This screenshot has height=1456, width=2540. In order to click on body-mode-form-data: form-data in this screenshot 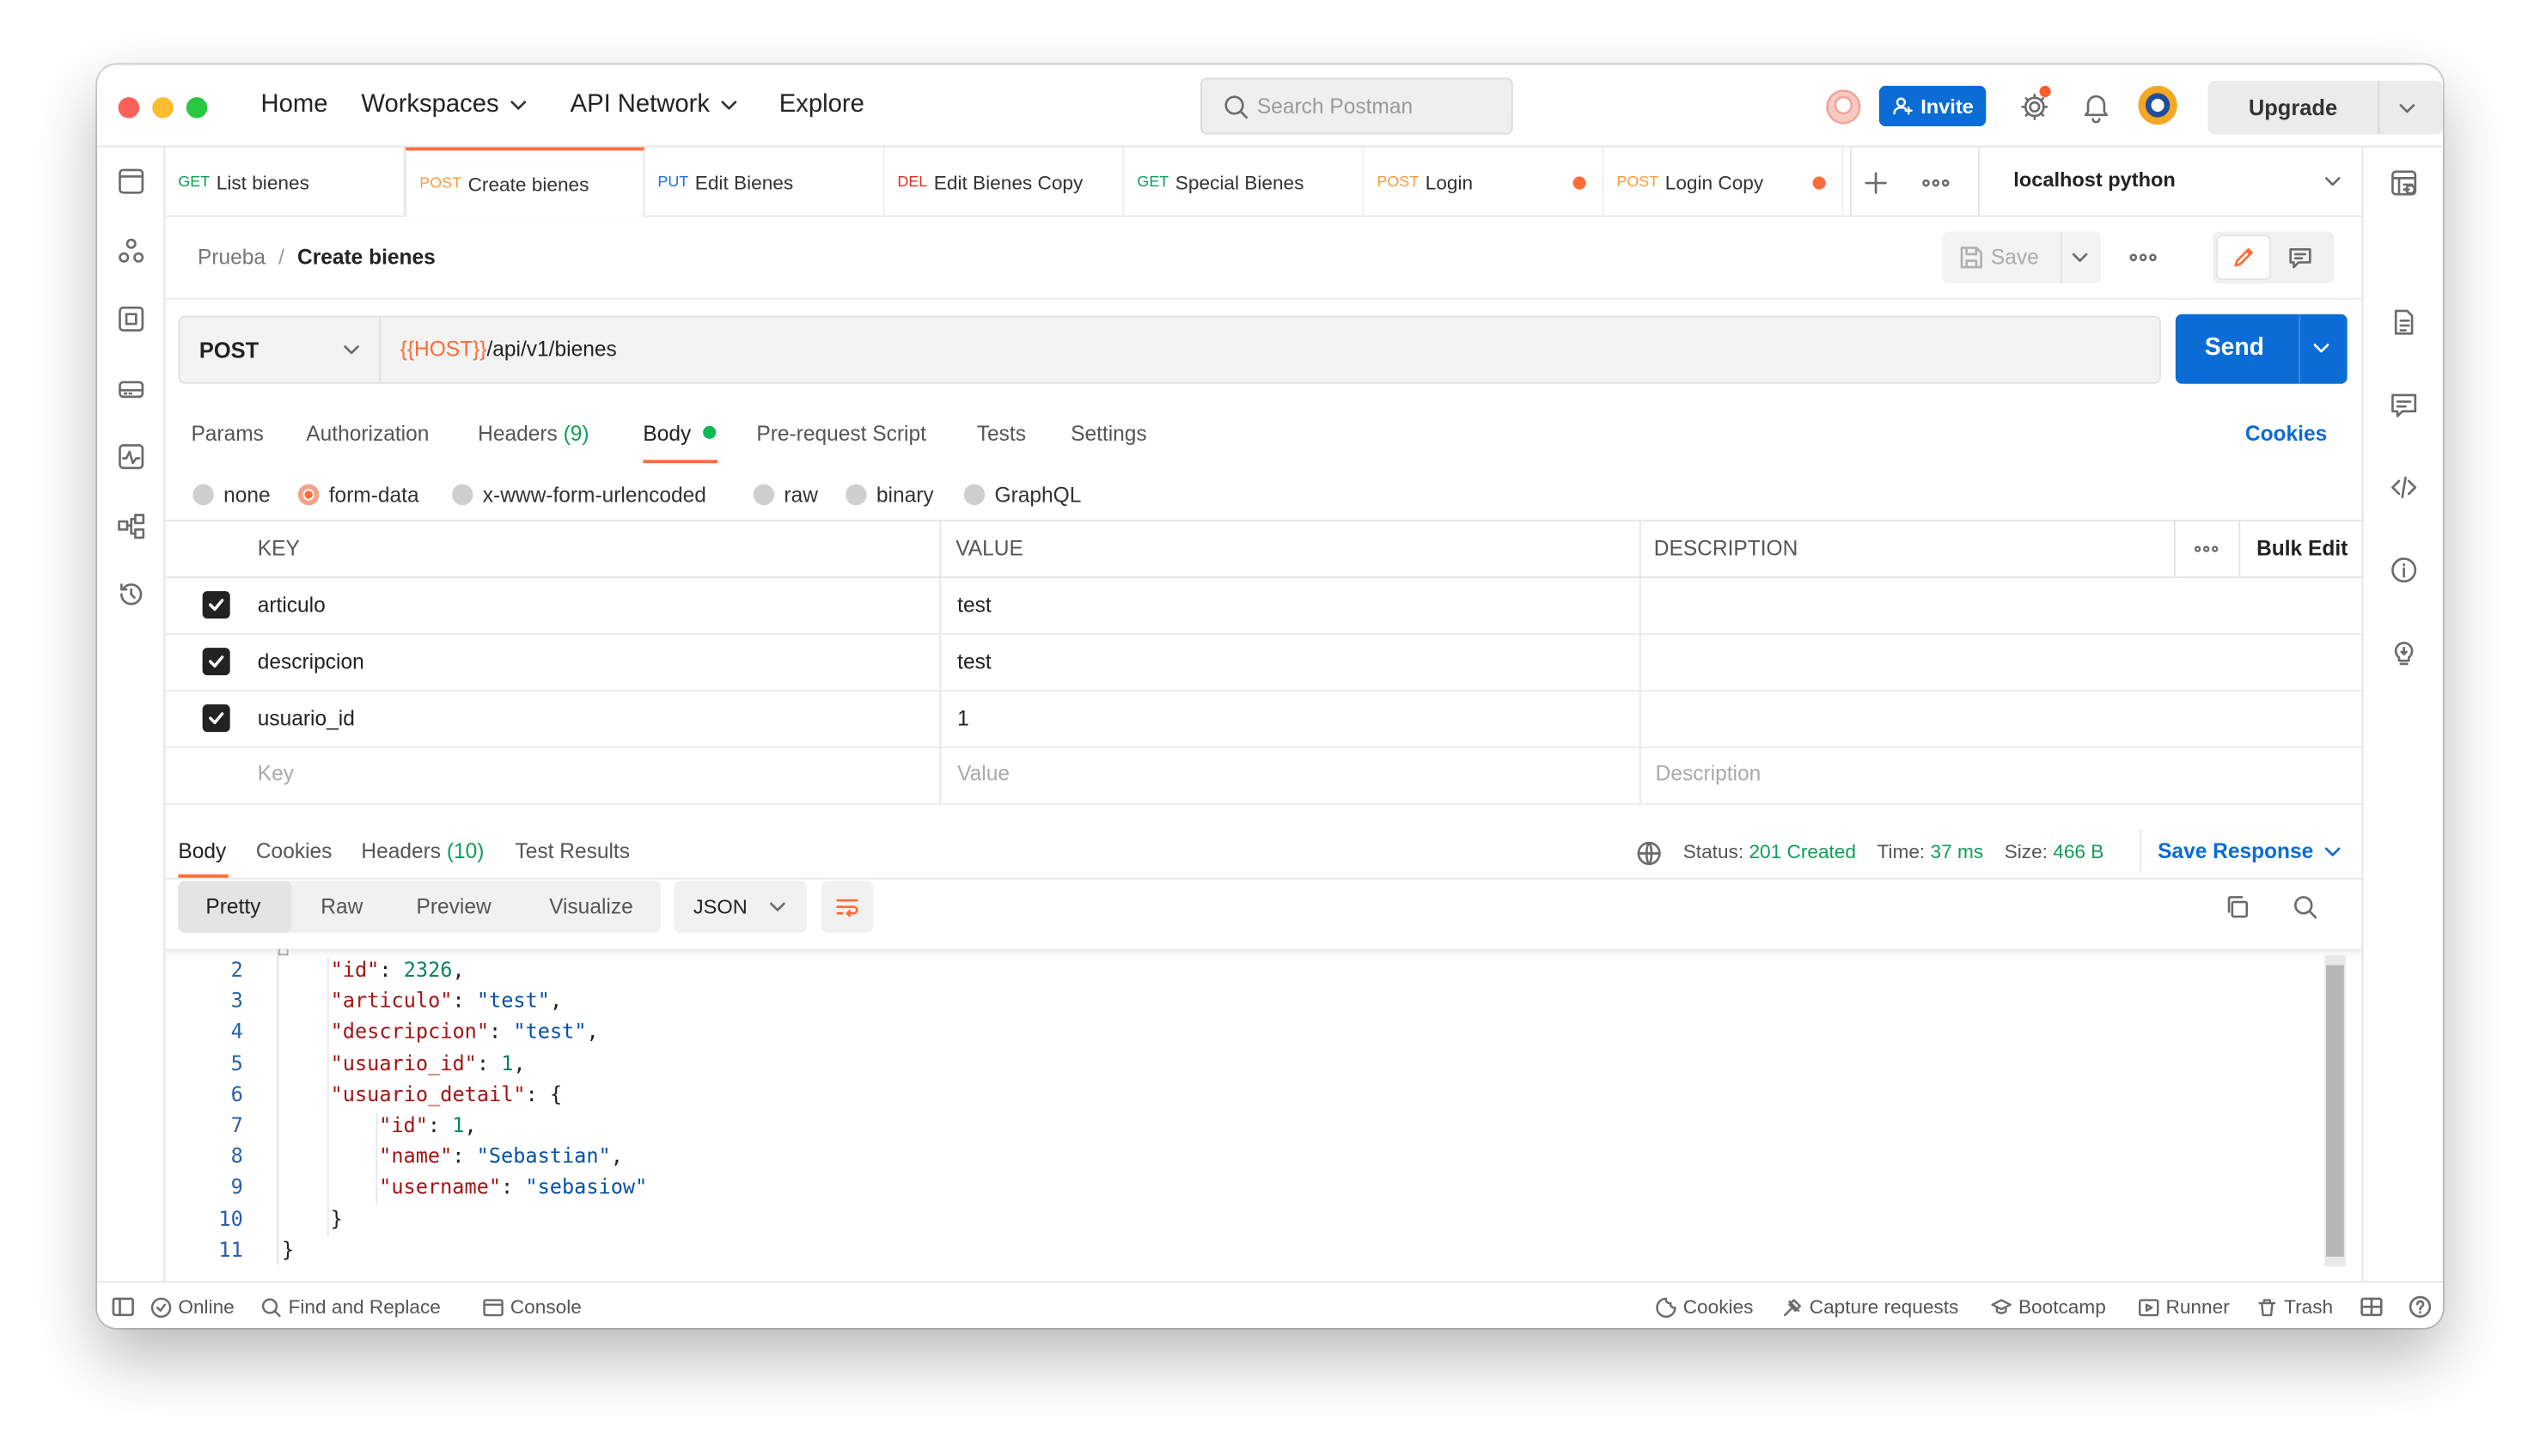, I will do `click(358, 495)`.